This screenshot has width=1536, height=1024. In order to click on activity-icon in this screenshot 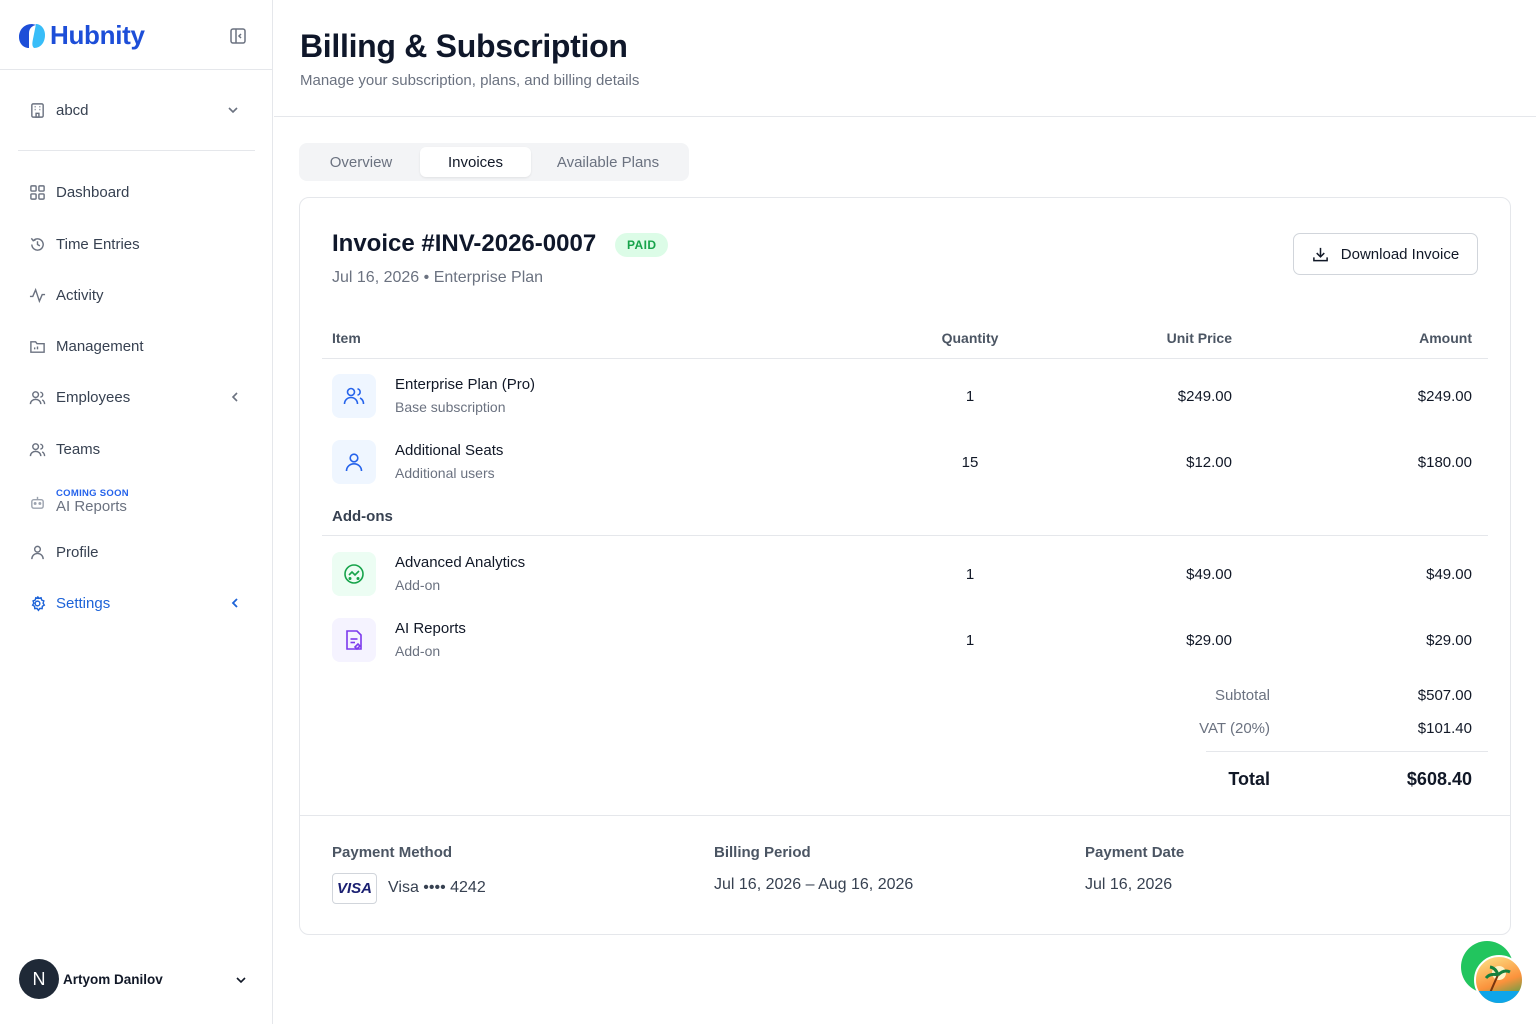, I will do `click(37, 295)`.